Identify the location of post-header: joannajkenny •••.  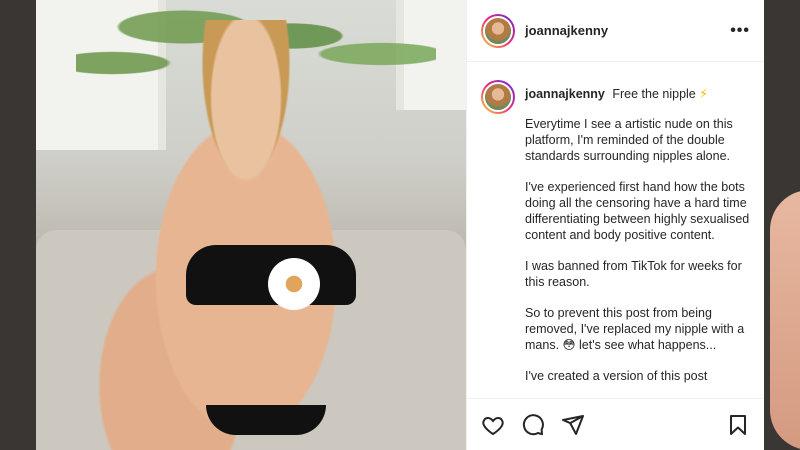
(615, 31).